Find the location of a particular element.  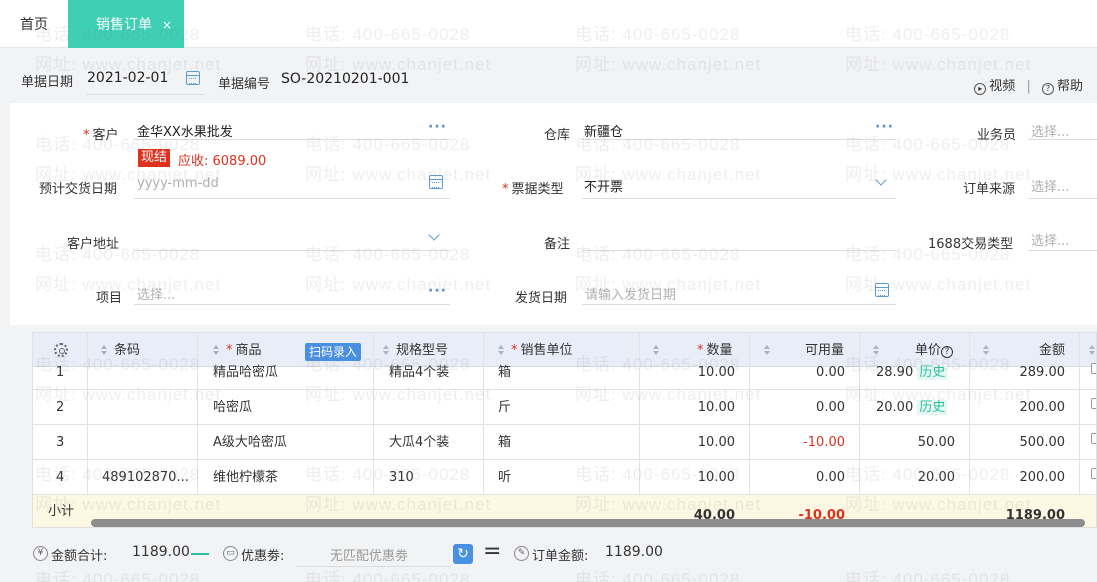

product-cell: A级大哈密瓜 is located at coordinates (250, 442).